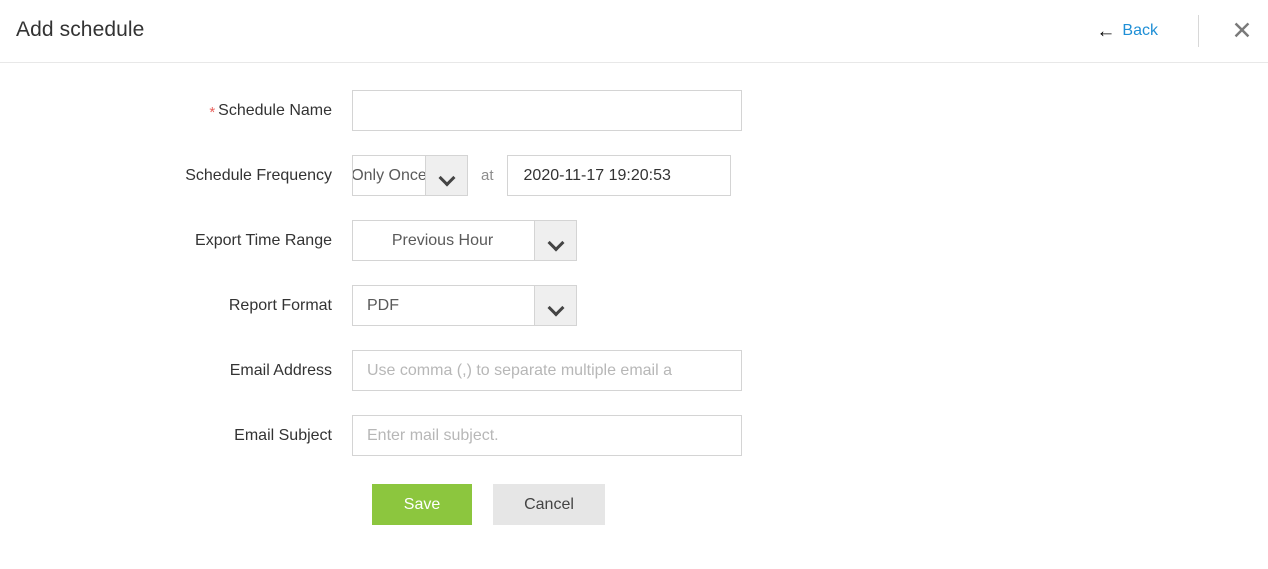  Describe the element at coordinates (442, 240) in the screenshot. I see `export-time-range-value: Previous Hour` at that location.